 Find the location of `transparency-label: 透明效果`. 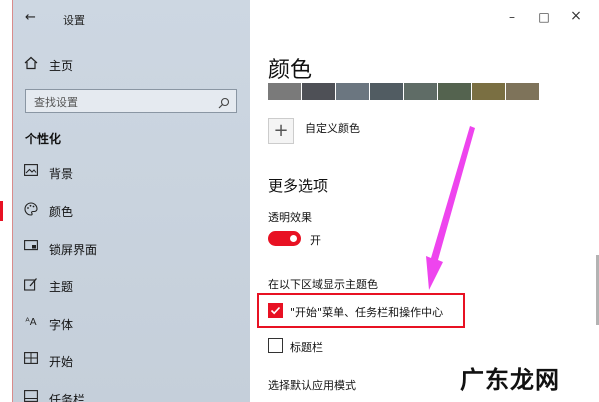

transparency-label: 透明效果 is located at coordinates (290, 217).